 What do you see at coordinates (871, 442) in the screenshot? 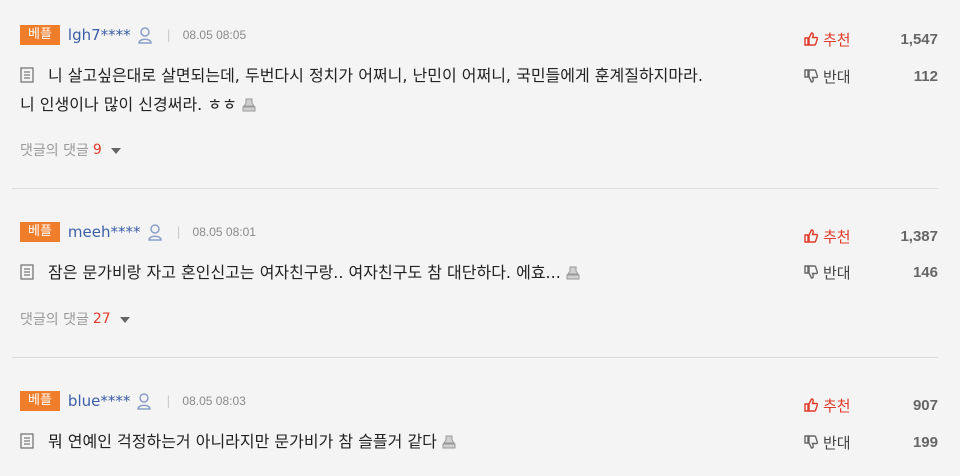
I see `downvote-button: 반대 199` at bounding box center [871, 442].